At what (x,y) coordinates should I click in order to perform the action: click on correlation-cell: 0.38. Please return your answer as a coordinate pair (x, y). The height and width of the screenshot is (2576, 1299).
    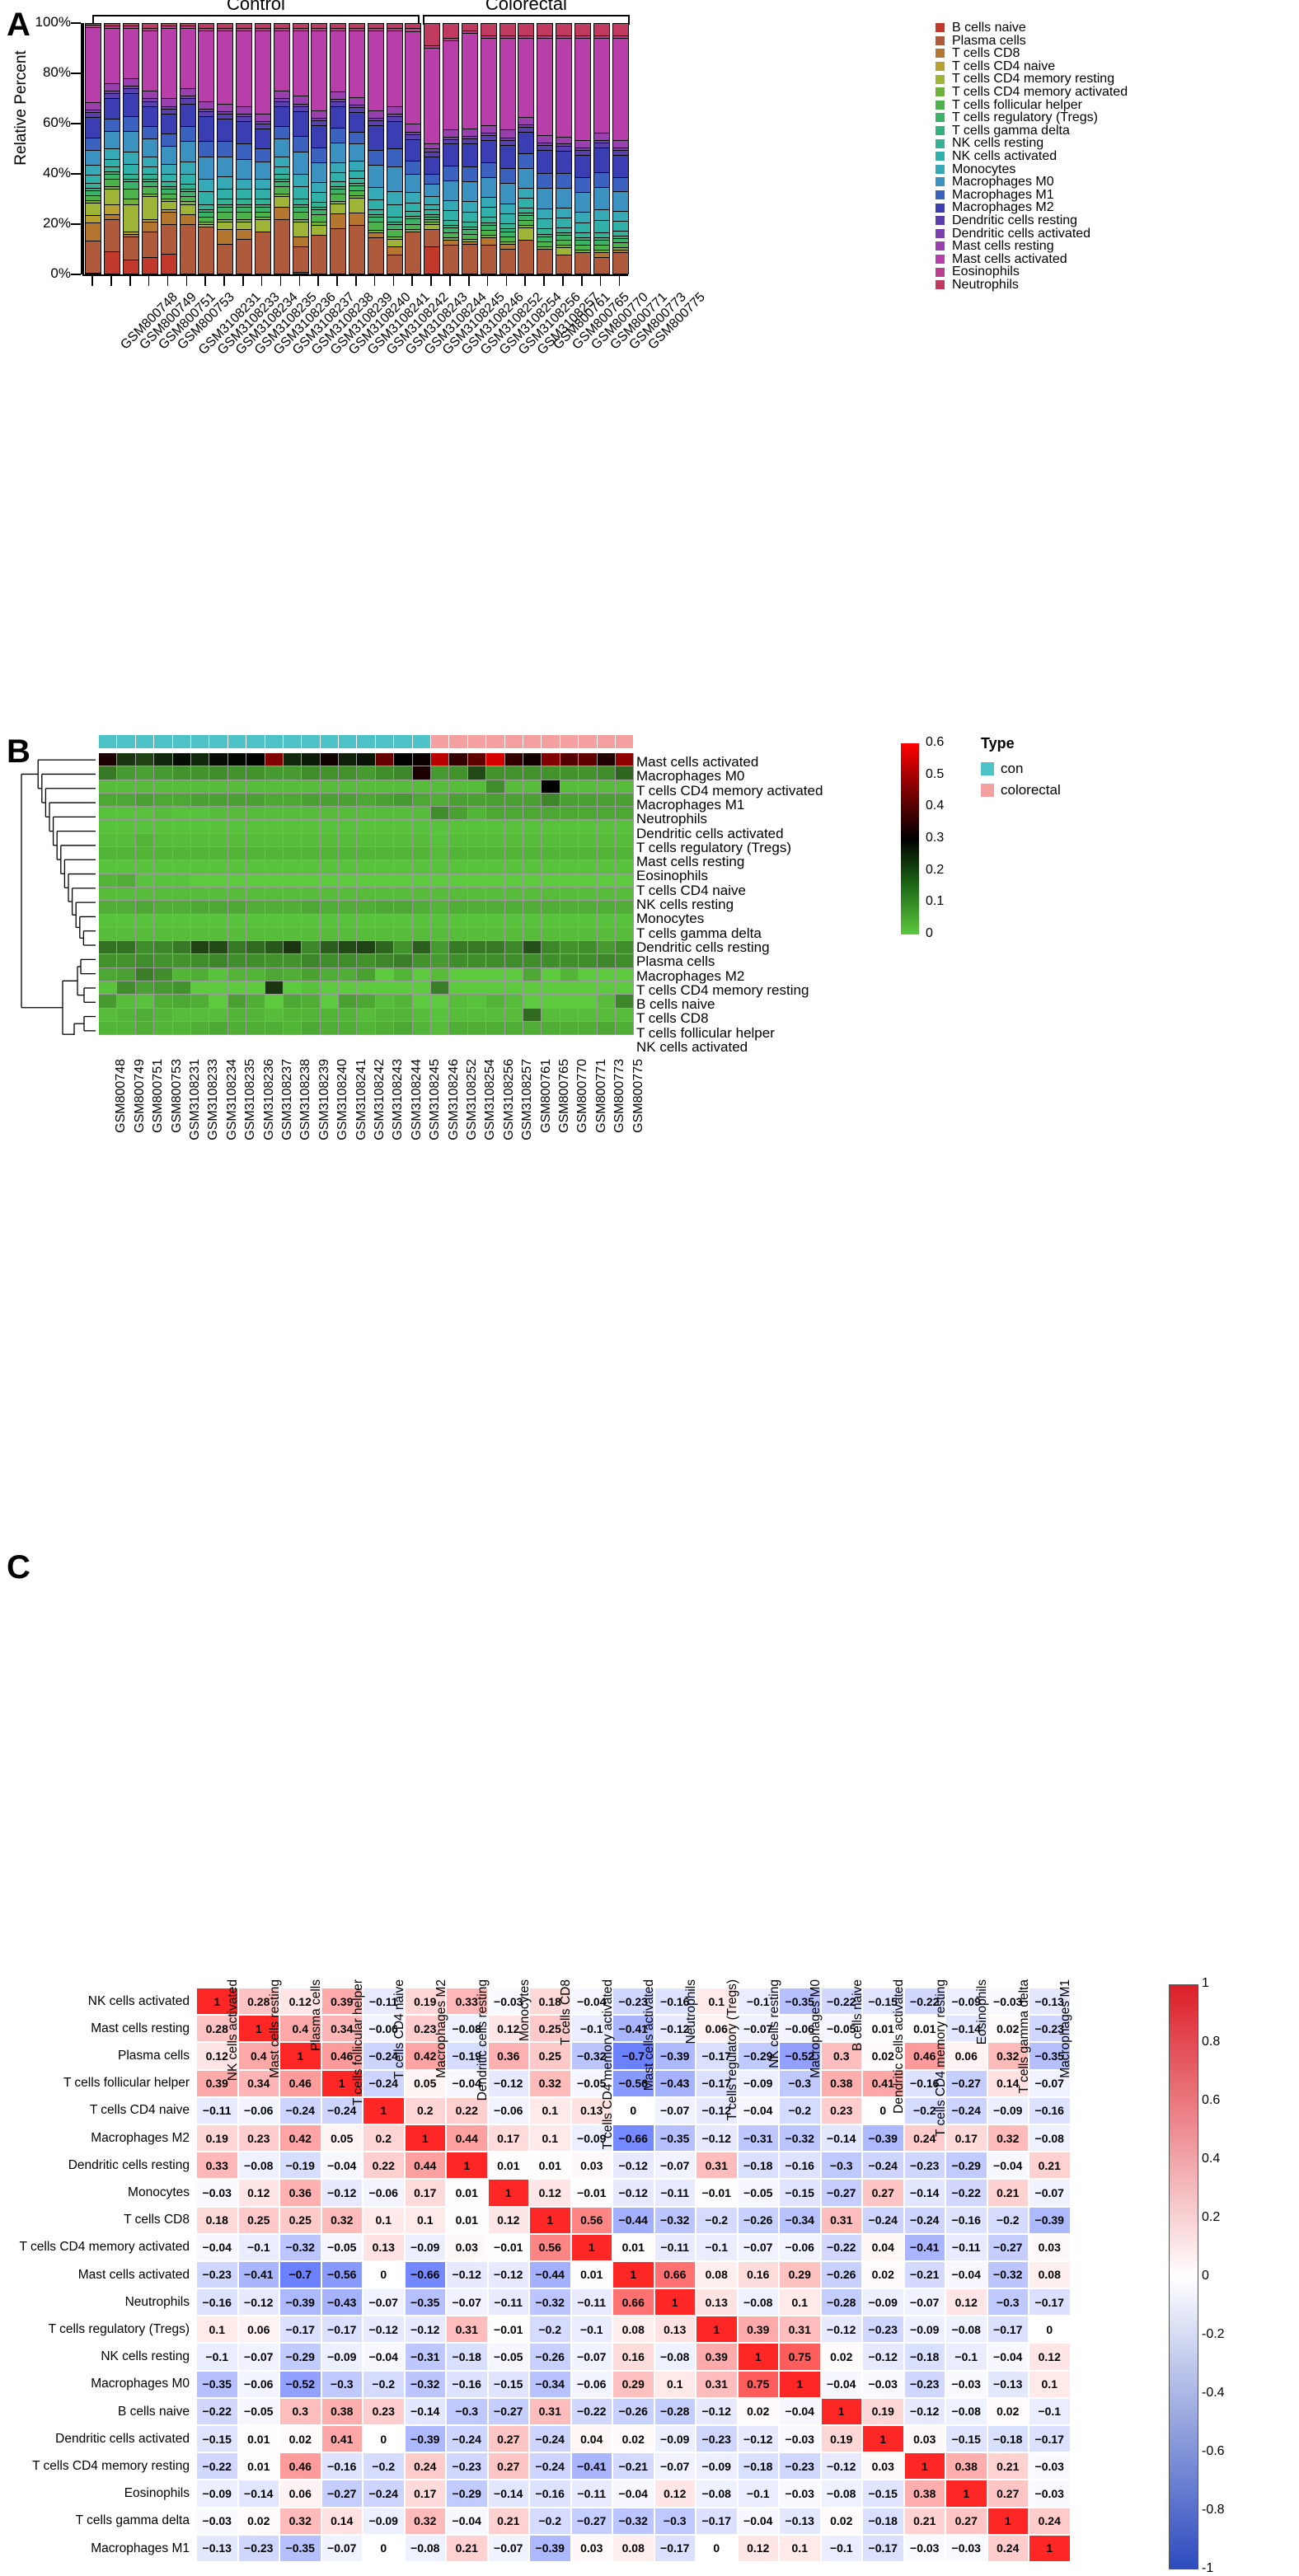
    Looking at the image, I should click on (342, 2411).